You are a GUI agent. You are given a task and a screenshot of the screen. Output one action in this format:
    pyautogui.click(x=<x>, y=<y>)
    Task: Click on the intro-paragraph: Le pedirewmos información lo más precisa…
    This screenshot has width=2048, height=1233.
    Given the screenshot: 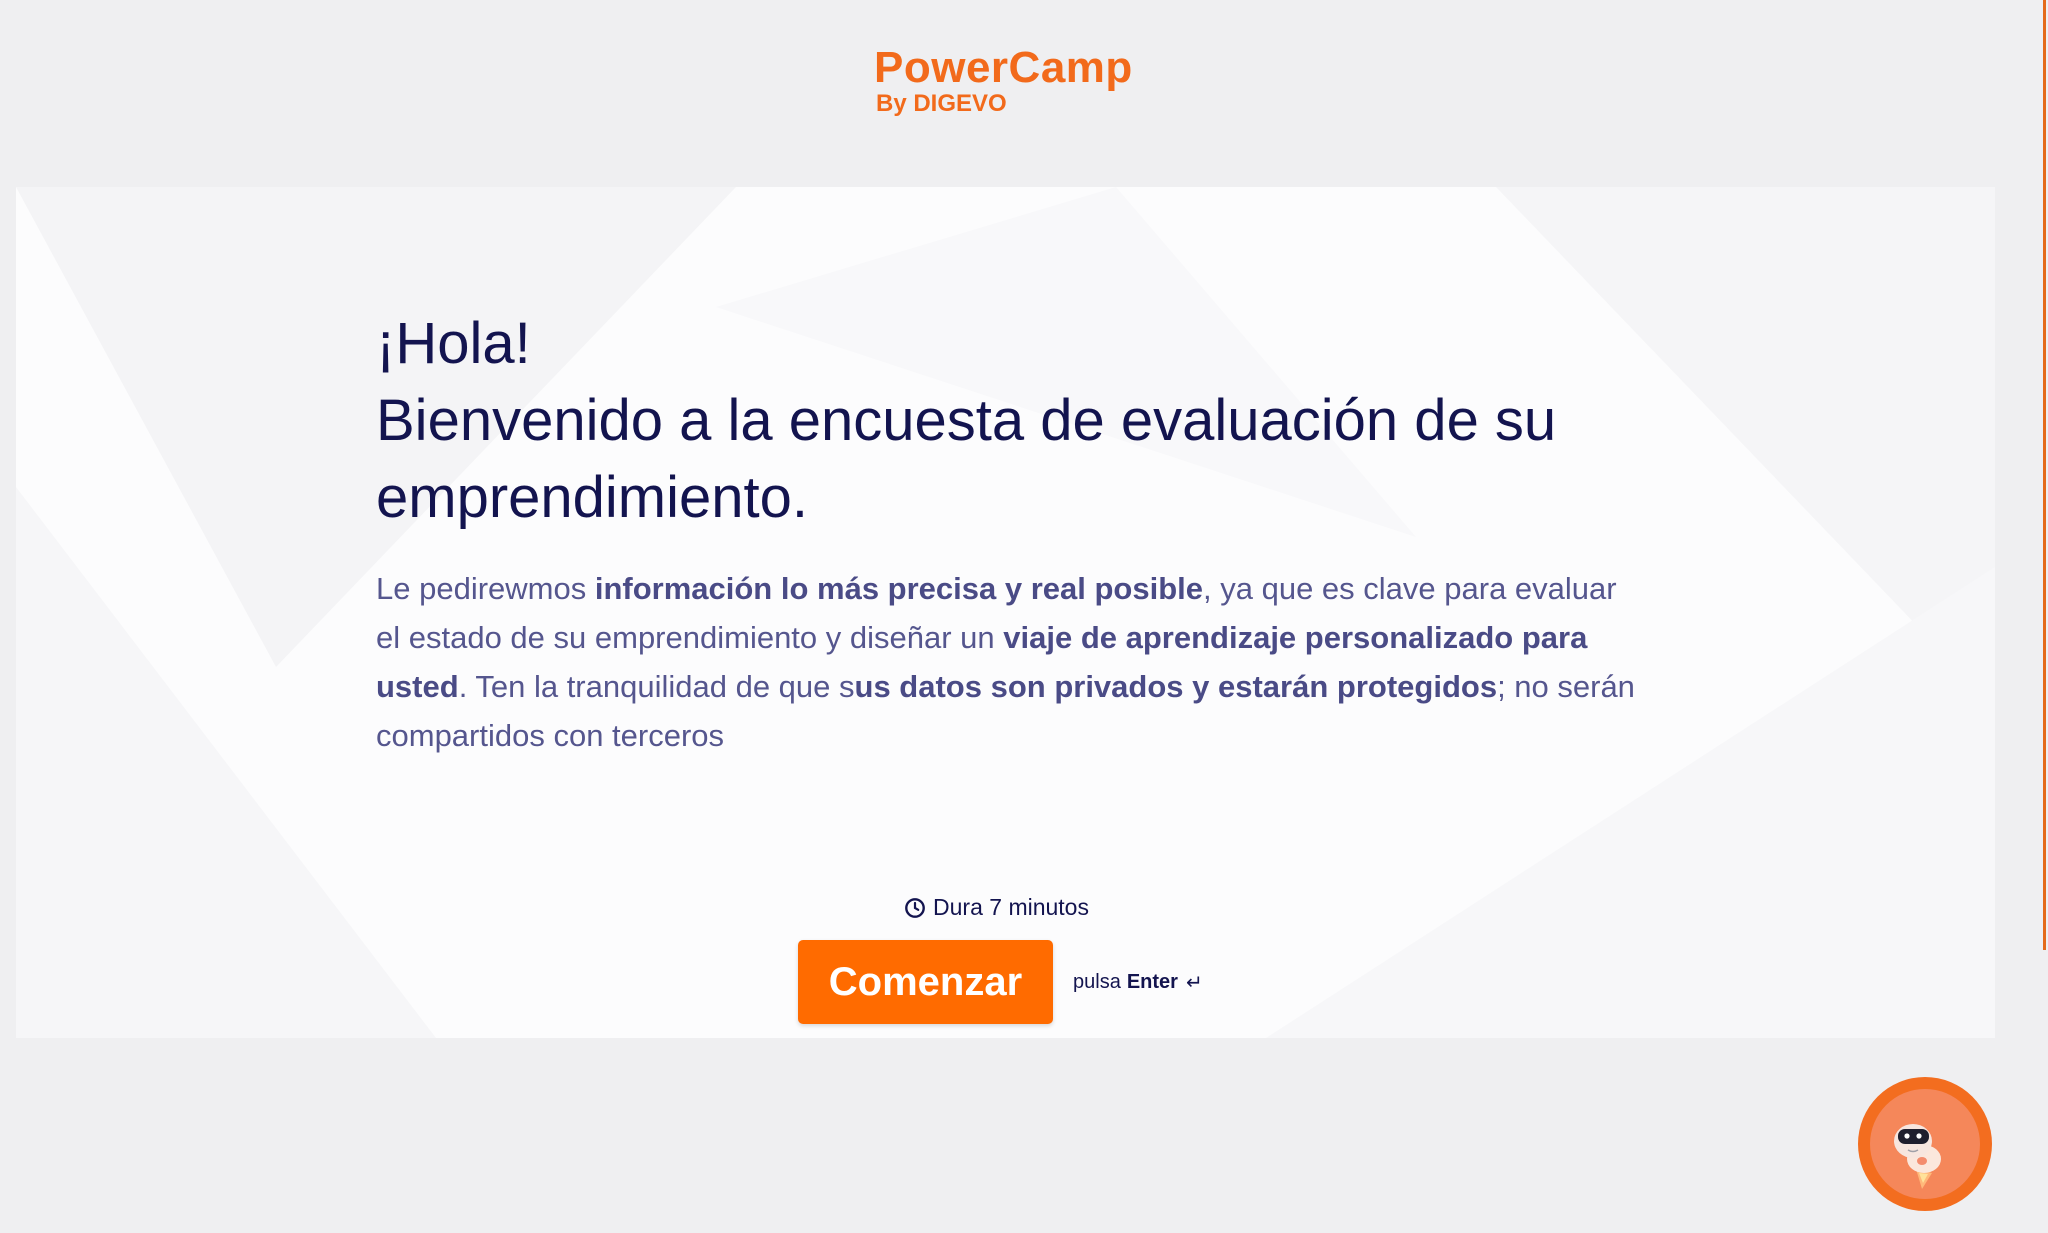 What is the action you would take?
    pyautogui.click(x=1006, y=662)
    